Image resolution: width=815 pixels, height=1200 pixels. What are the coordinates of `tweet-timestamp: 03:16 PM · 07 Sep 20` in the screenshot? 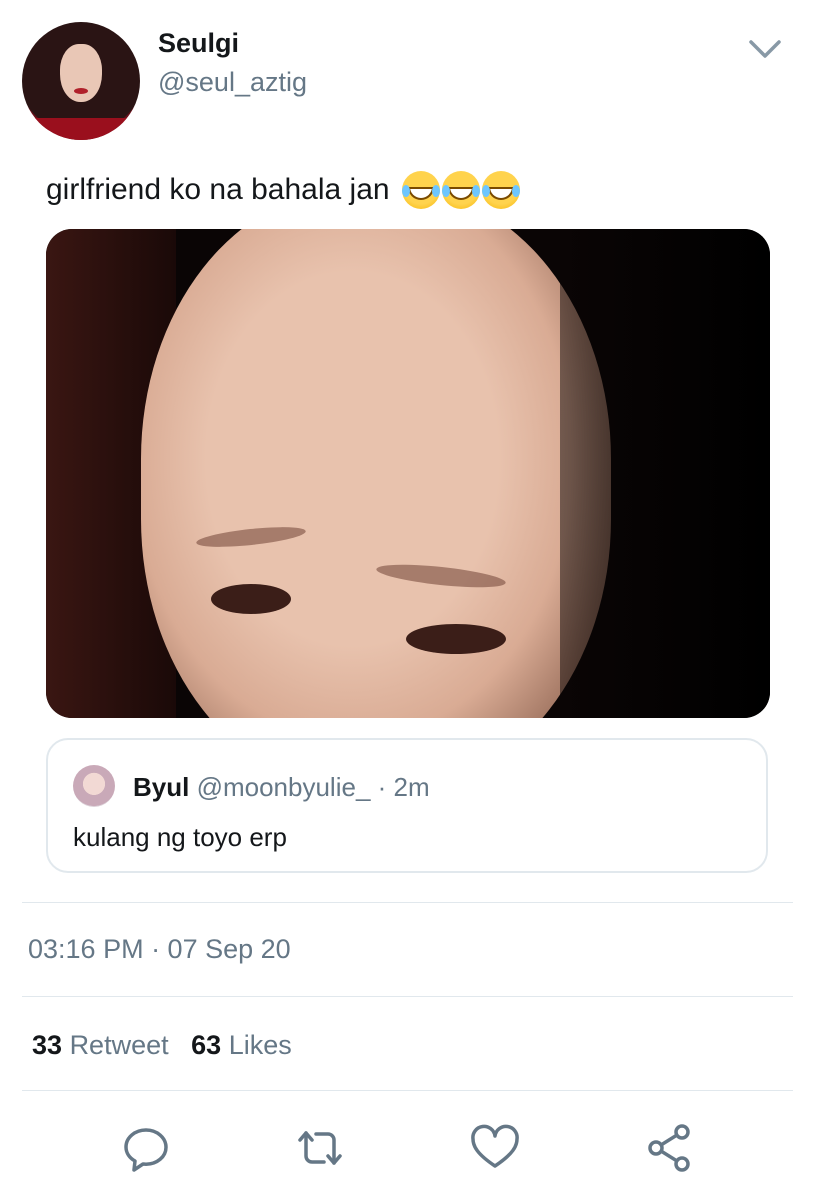 It's located at (159, 949).